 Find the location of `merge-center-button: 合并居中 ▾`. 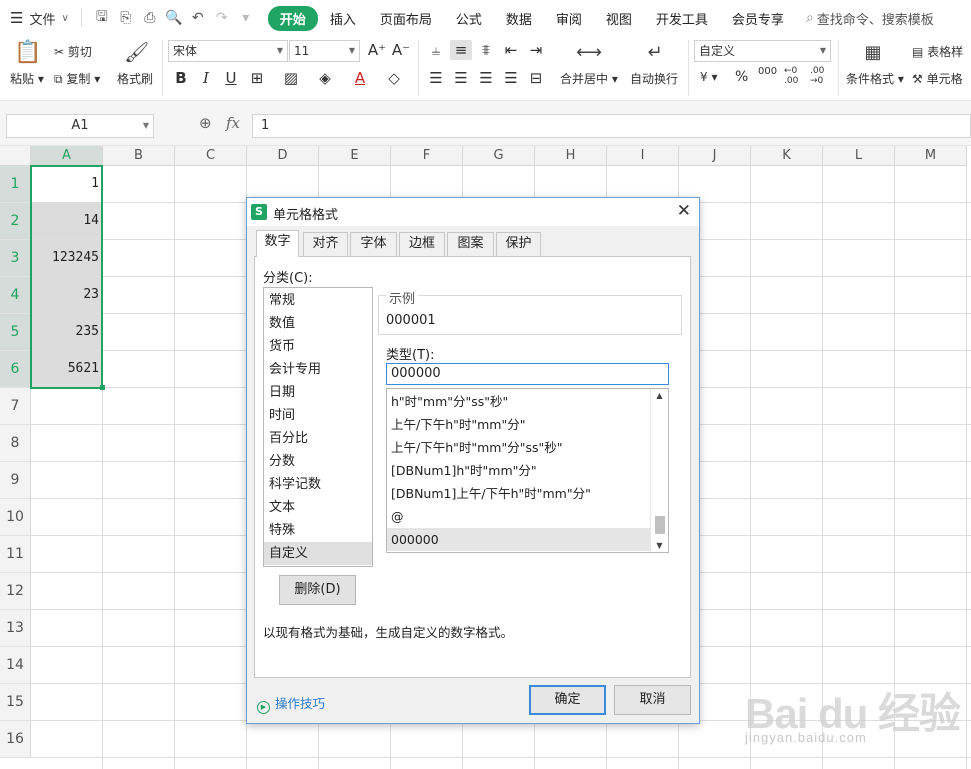

merge-center-button: 合并居中 ▾ is located at coordinates (589, 78).